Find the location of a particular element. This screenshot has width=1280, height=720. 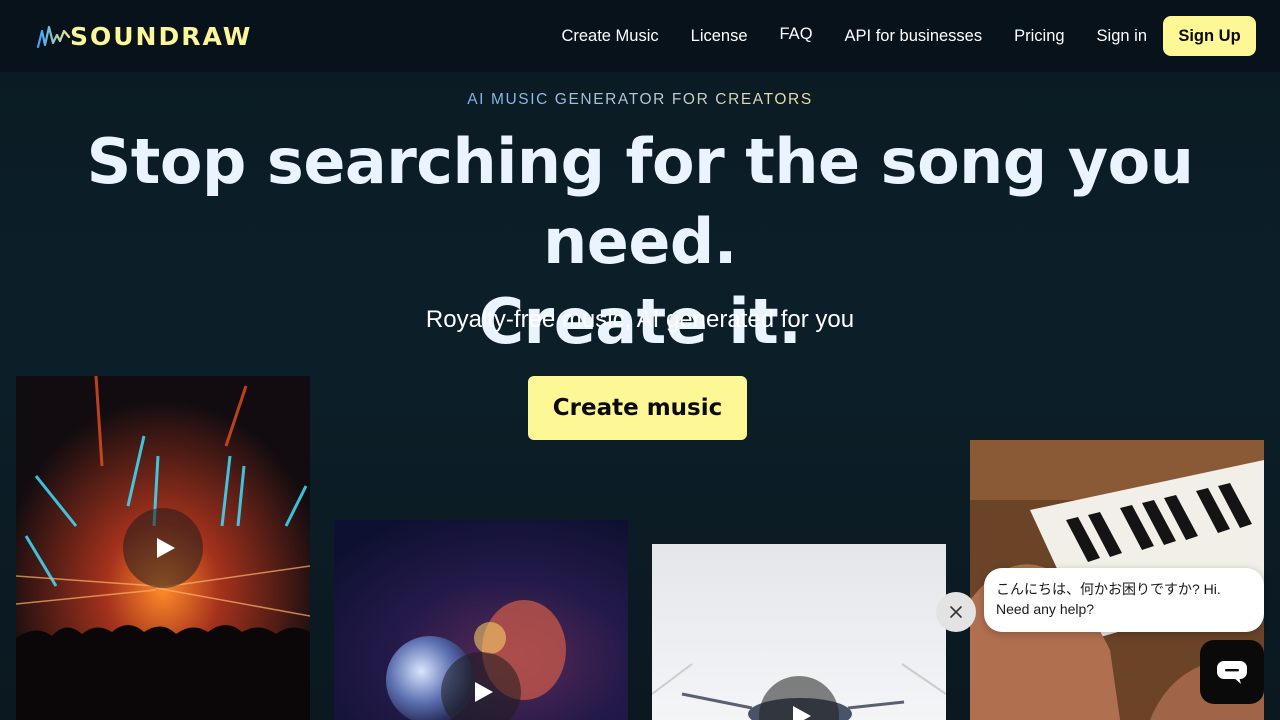

nav-pricing: Pricing is located at coordinates (1039, 36).